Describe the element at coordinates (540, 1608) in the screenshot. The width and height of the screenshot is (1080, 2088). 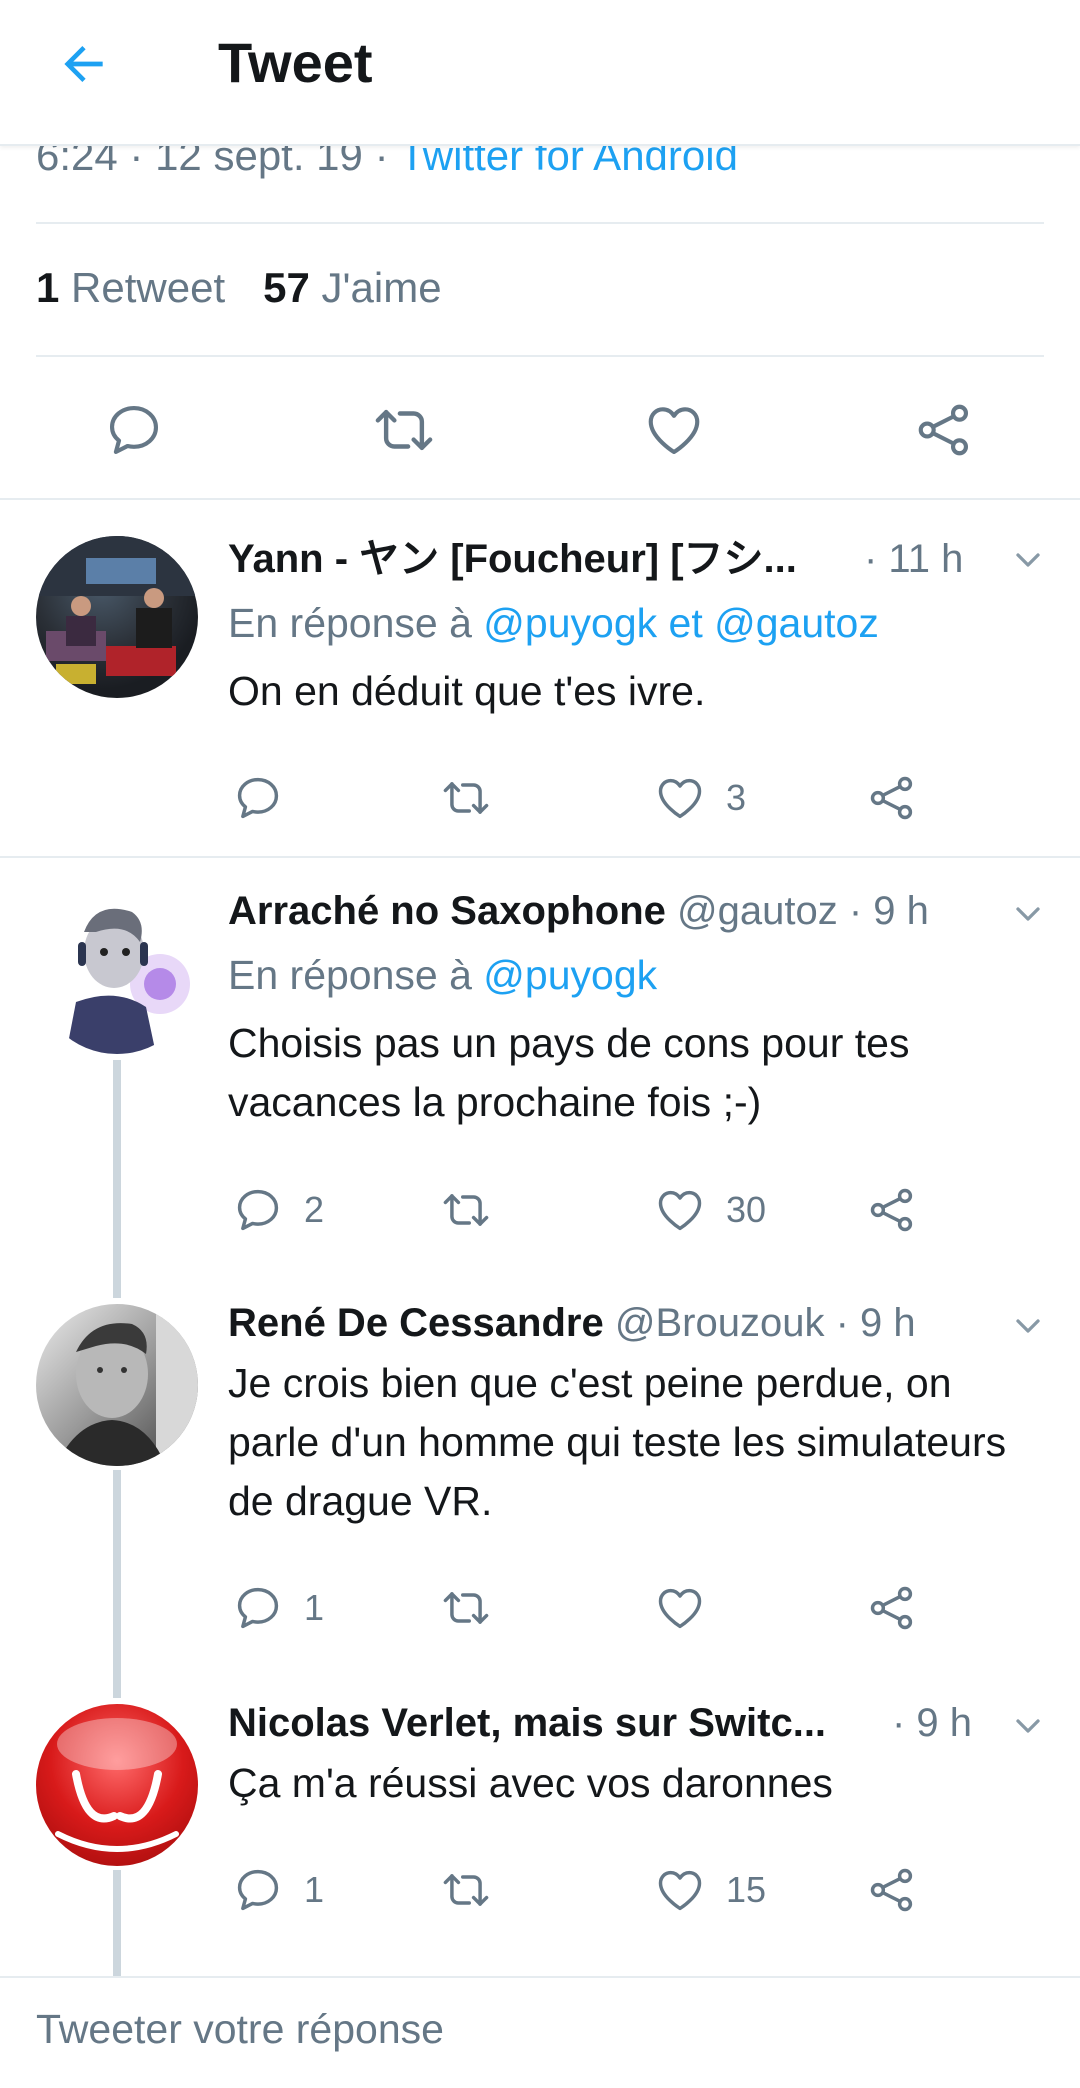
I see `reply-action-bar: 1` at that location.